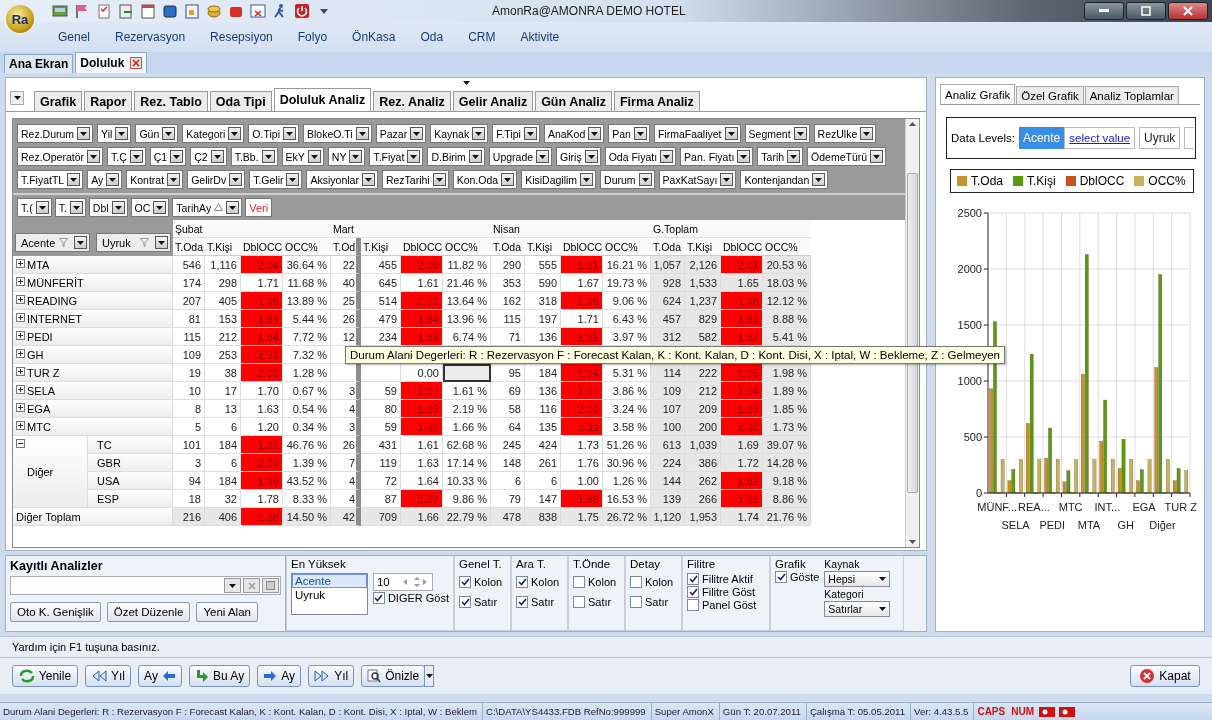  What do you see at coordinates (567, 711) in the screenshot?
I see `status-text: C:\DATA\YS4433.FDB RefNo:999999` at bounding box center [567, 711].